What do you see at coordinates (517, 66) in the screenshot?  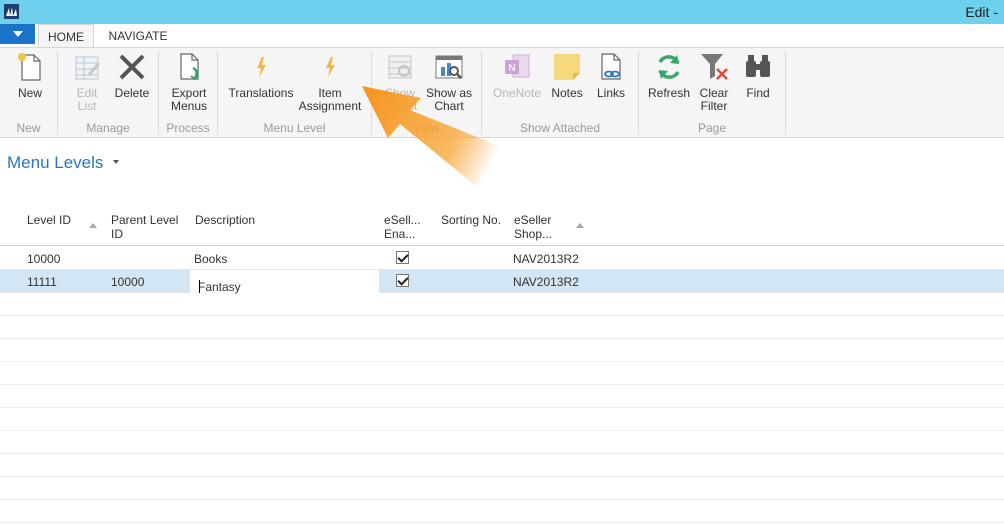 I see `onenote-icon: N` at bounding box center [517, 66].